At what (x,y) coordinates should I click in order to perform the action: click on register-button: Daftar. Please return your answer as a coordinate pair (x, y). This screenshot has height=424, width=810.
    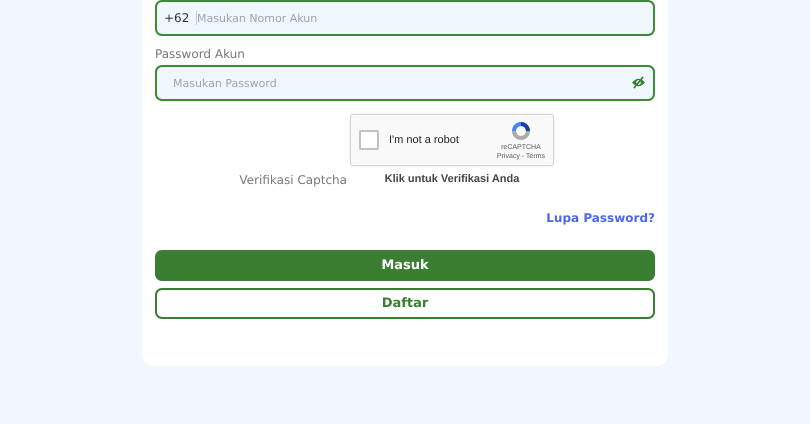
    Looking at the image, I should click on (405, 303).